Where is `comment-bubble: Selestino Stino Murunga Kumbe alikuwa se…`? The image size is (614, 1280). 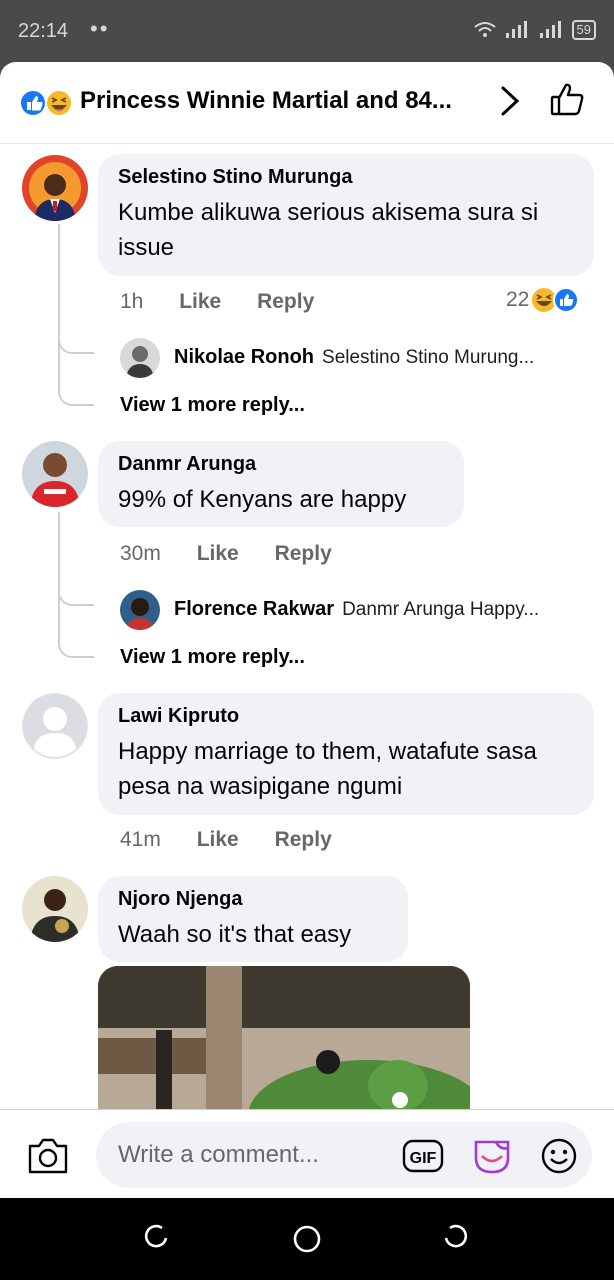 comment-bubble: Selestino Stino Murunga Kumbe alikuwa se… is located at coordinates (346, 215).